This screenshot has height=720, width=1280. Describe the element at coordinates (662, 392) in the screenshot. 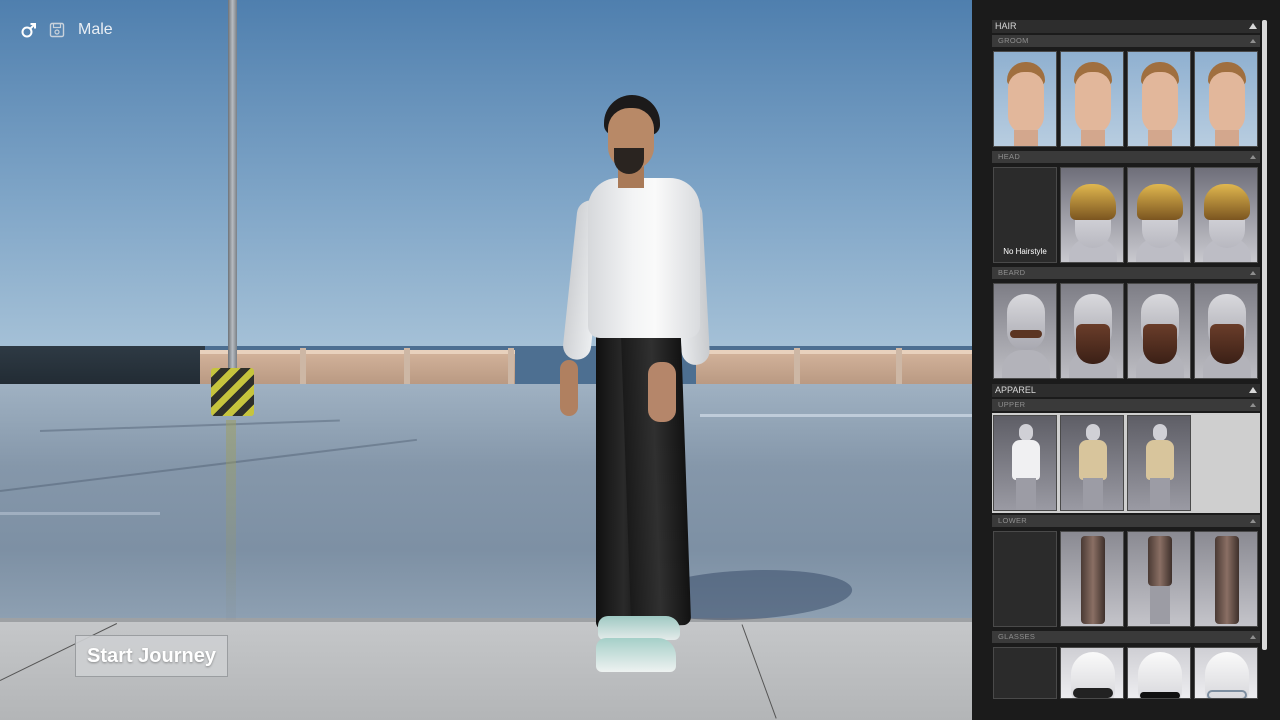

I see `character-hand-right` at that location.